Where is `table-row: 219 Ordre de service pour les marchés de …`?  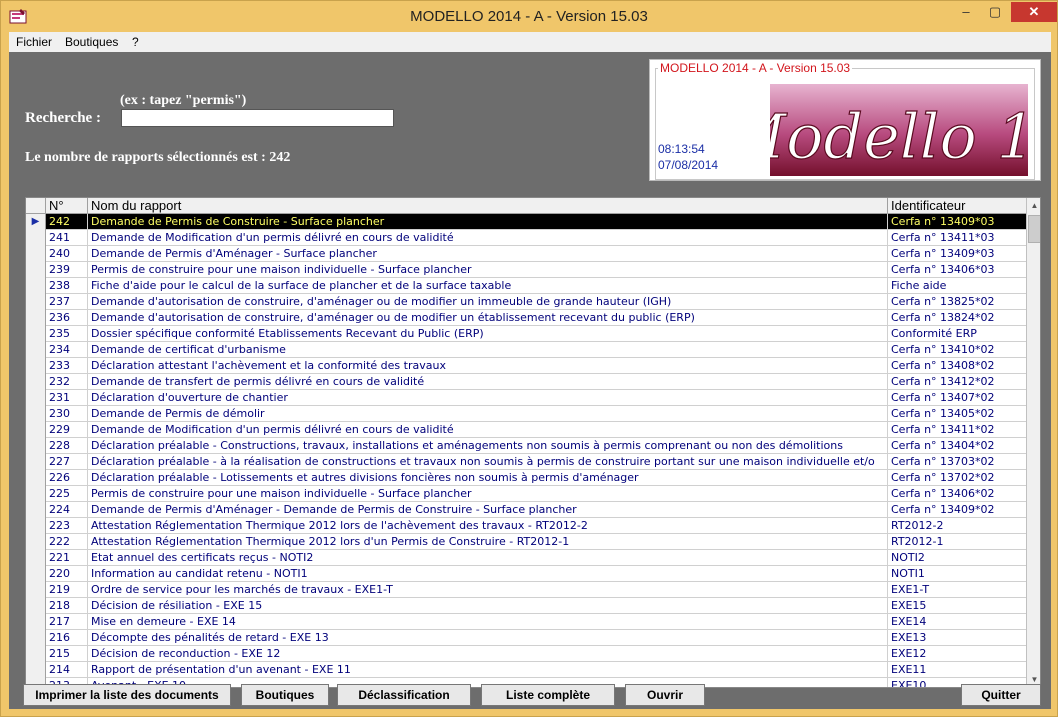 table-row: 219 Ordre de service pour les marchés de … is located at coordinates (526, 590).